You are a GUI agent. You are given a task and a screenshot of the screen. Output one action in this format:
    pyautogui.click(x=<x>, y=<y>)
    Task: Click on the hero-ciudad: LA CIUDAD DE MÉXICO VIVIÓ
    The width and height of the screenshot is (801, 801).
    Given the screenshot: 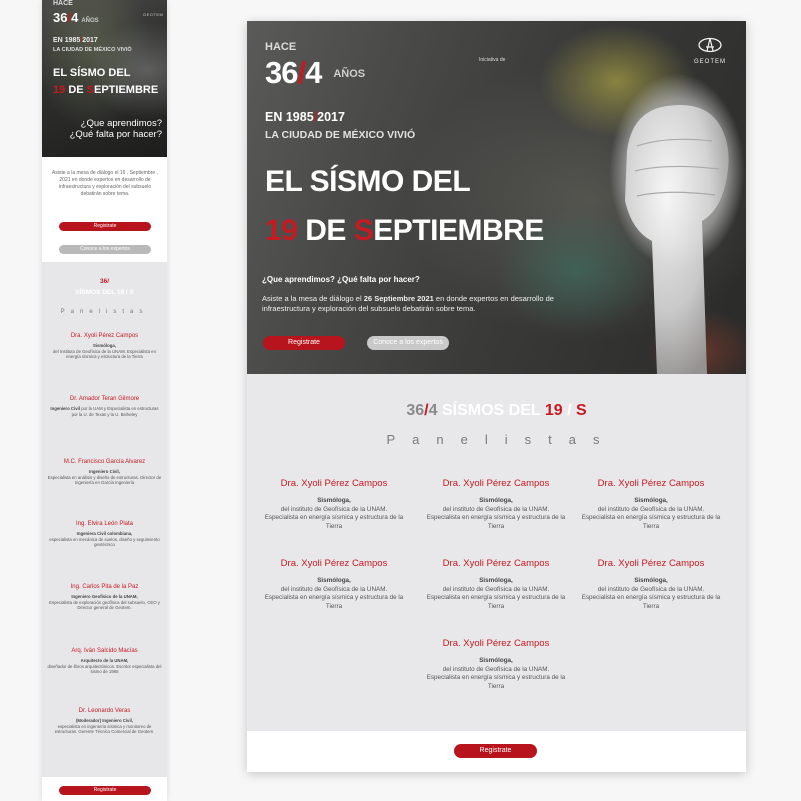 What is the action you would take?
    pyautogui.click(x=340, y=135)
    